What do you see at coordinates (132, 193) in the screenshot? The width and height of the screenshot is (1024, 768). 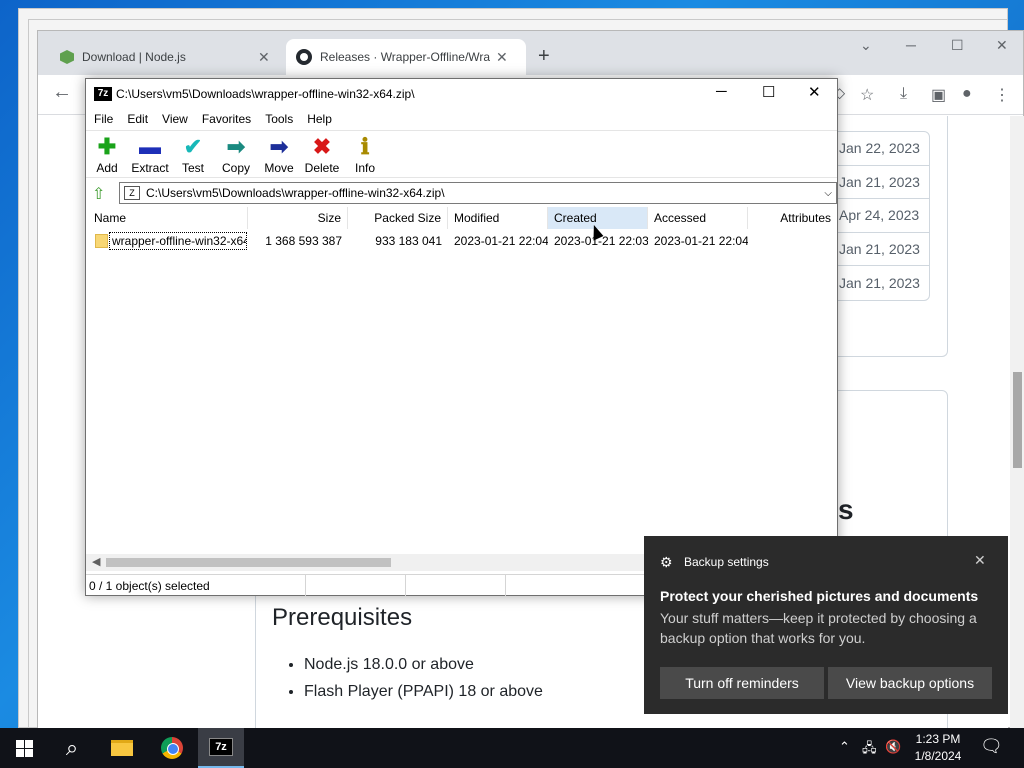 I see `archive-icon: Z` at bounding box center [132, 193].